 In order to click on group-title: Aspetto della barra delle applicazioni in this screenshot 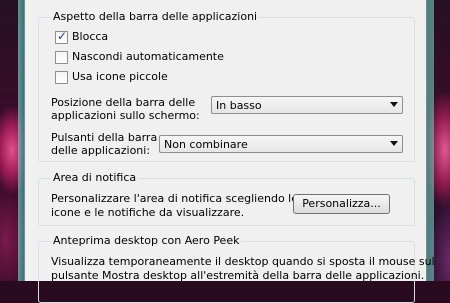, I will do `click(155, 17)`.